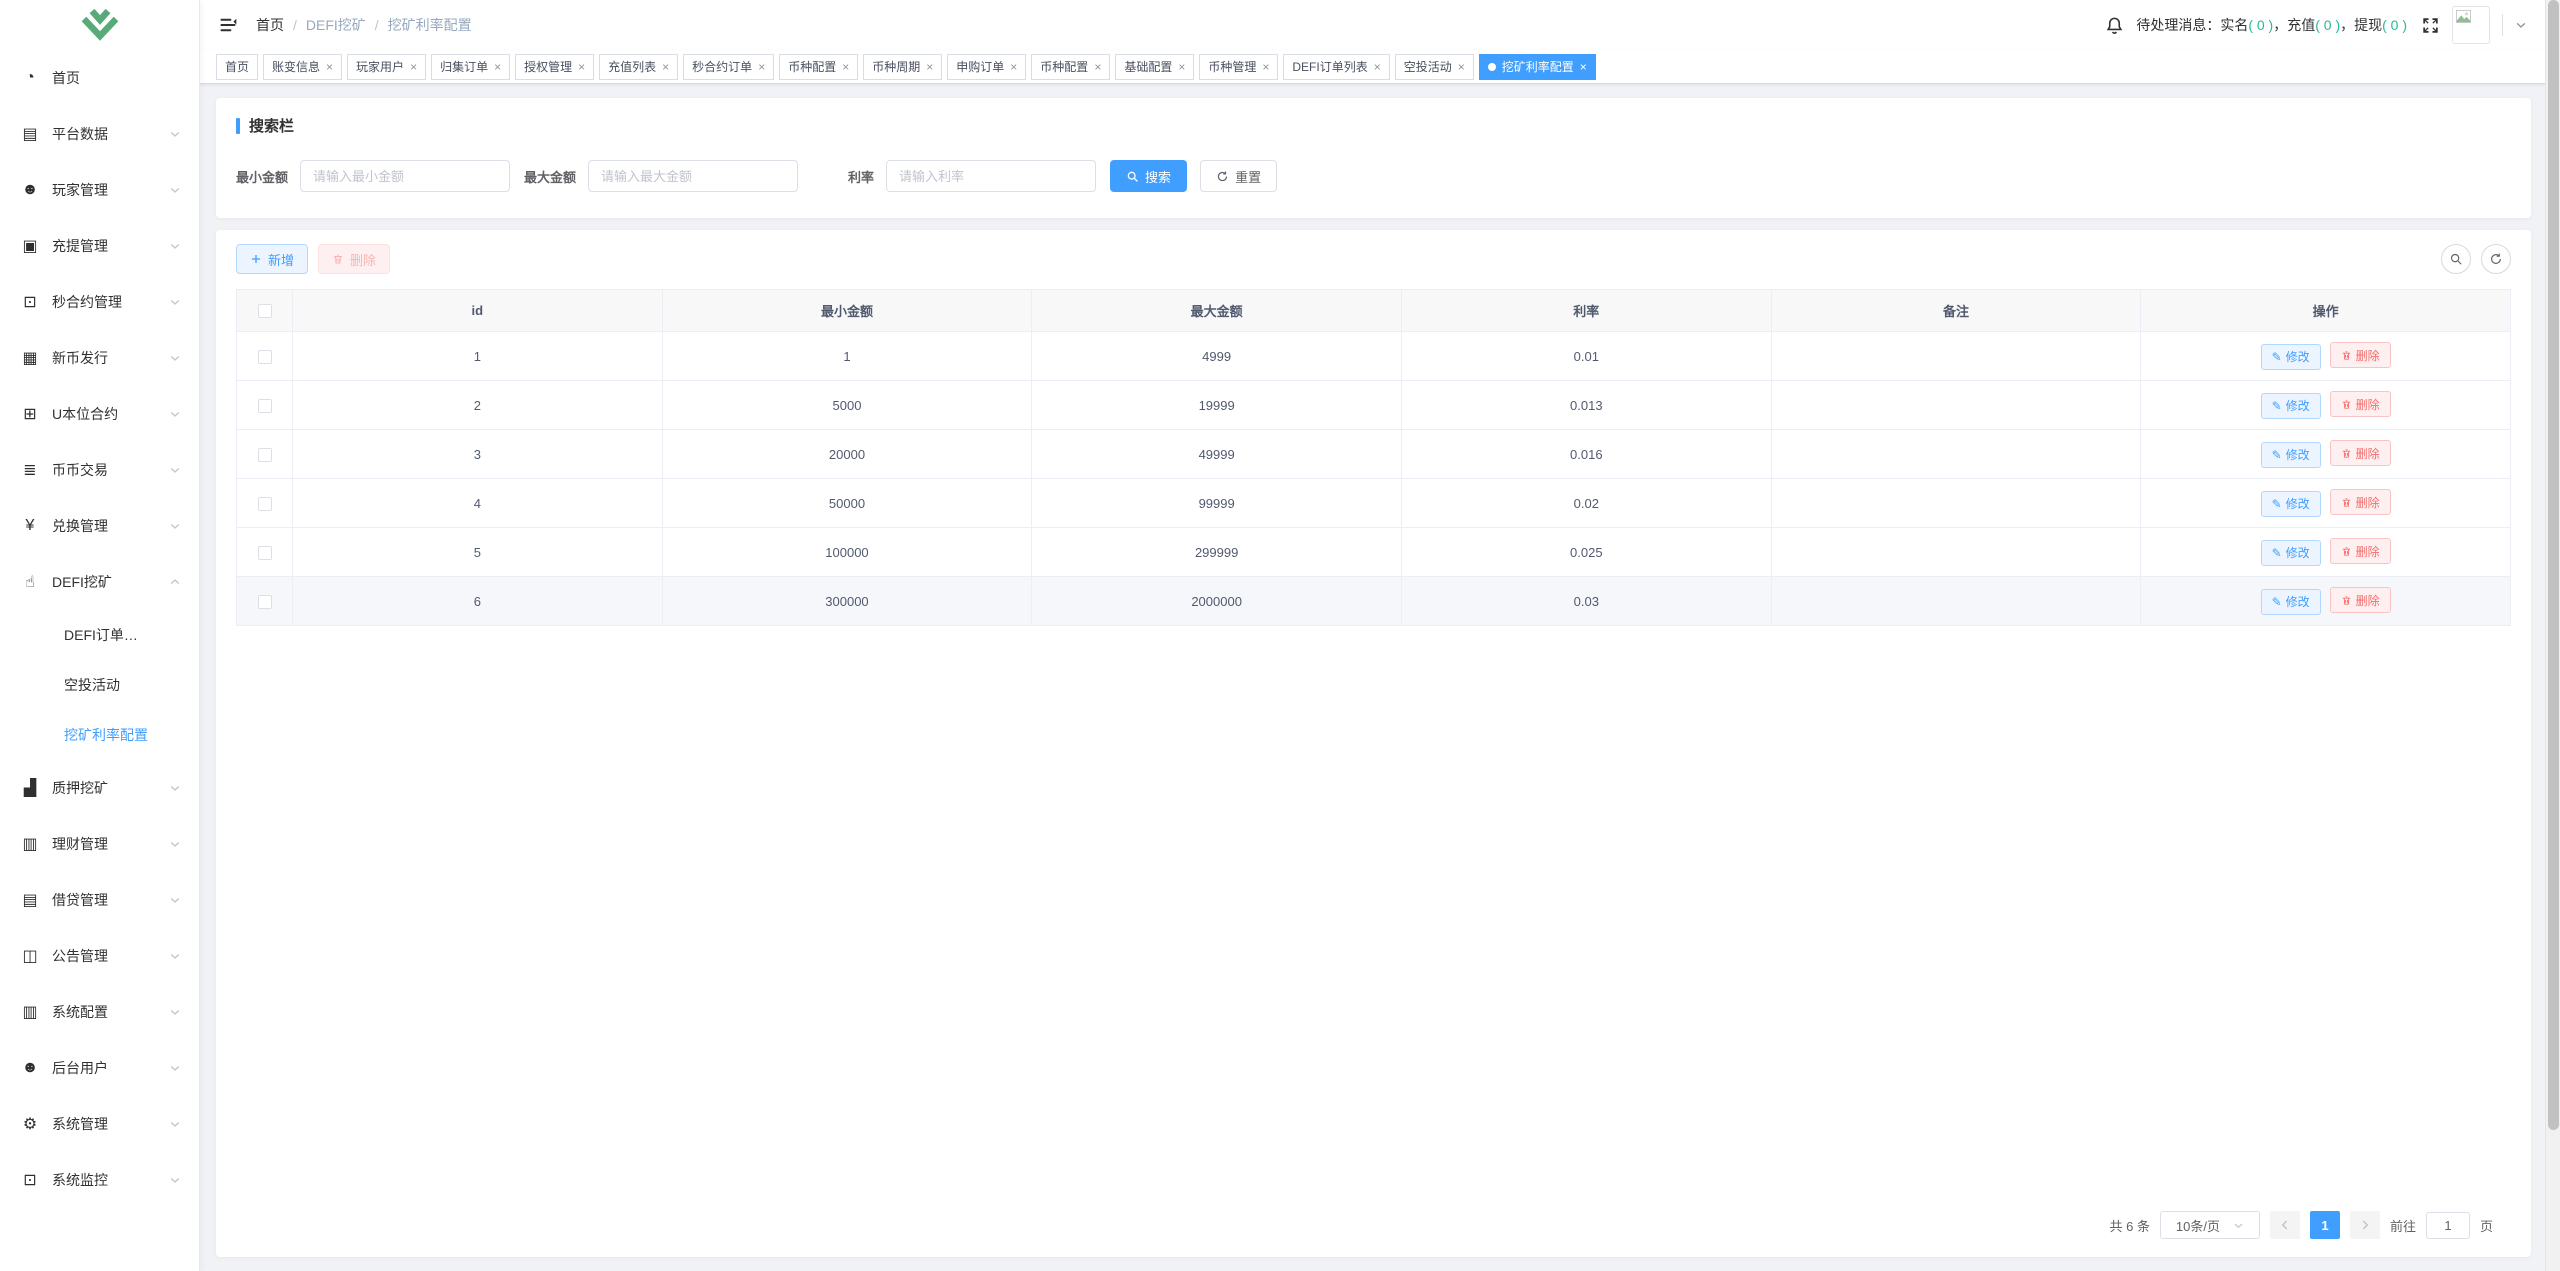 Image resolution: width=2560 pixels, height=1271 pixels. What do you see at coordinates (2284, 1225) in the screenshot?
I see `prev-page-button` at bounding box center [2284, 1225].